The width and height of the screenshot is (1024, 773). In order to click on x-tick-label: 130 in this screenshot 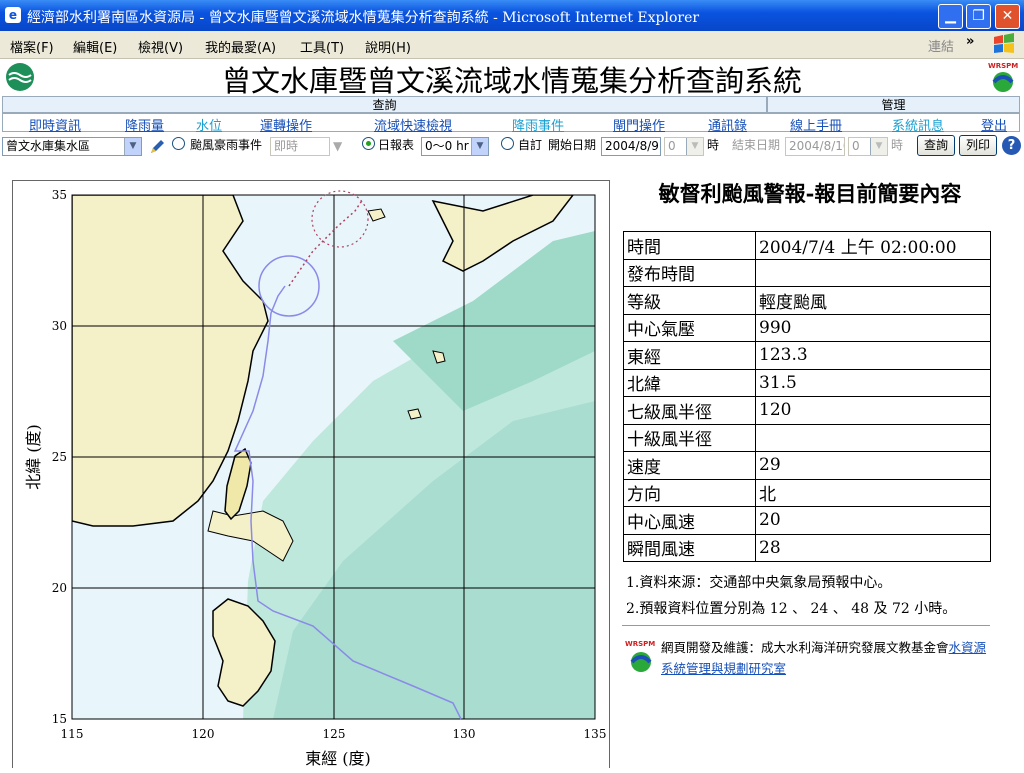, I will do `click(464, 734)`.